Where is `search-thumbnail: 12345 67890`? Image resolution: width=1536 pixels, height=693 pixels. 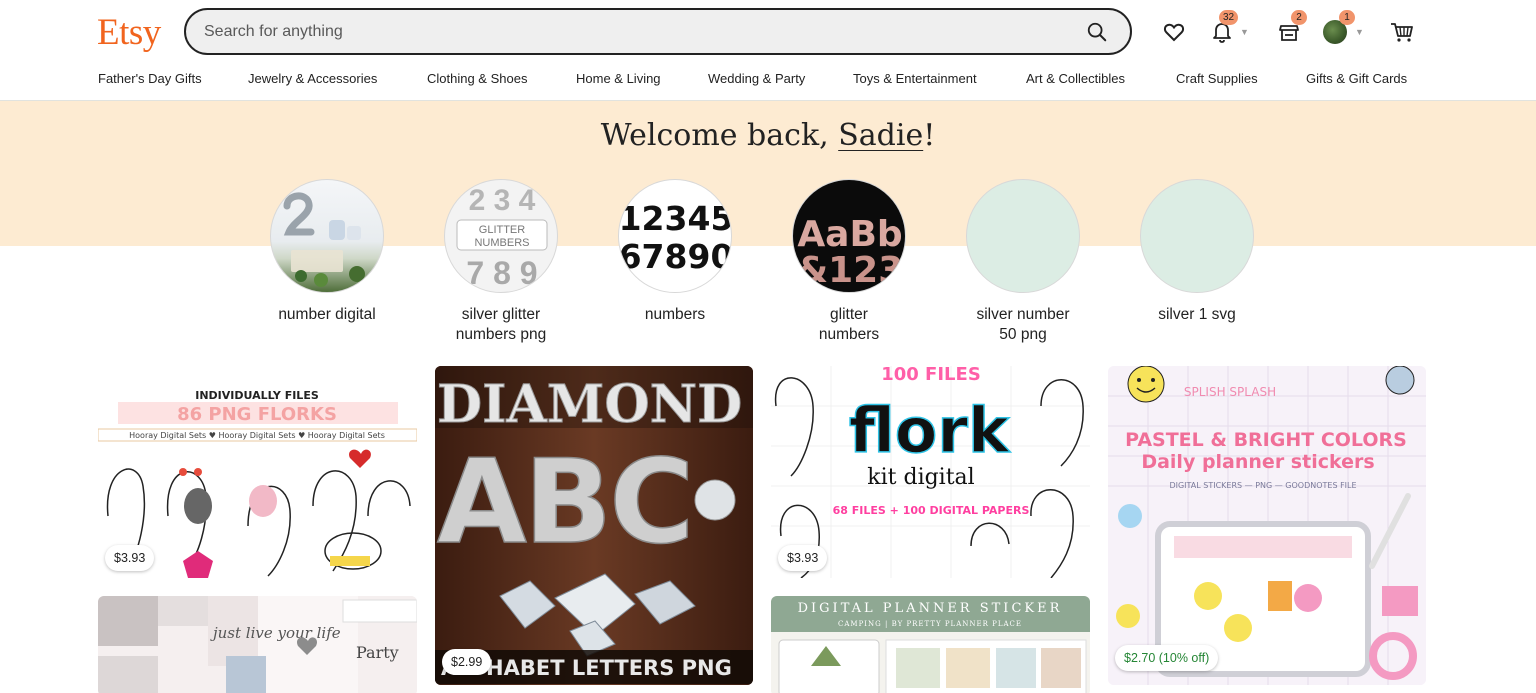 search-thumbnail: 12345 67890 is located at coordinates (675, 236).